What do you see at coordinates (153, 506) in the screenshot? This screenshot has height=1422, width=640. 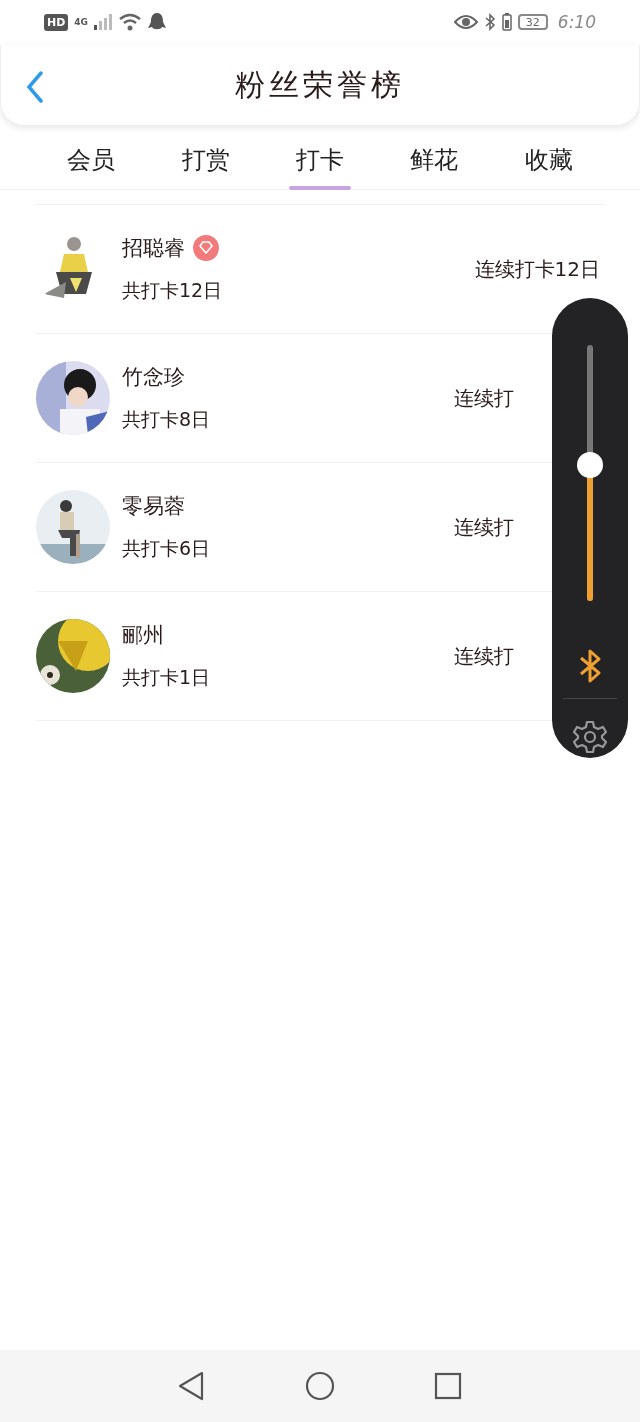 I see `user-name: 零易蓉` at bounding box center [153, 506].